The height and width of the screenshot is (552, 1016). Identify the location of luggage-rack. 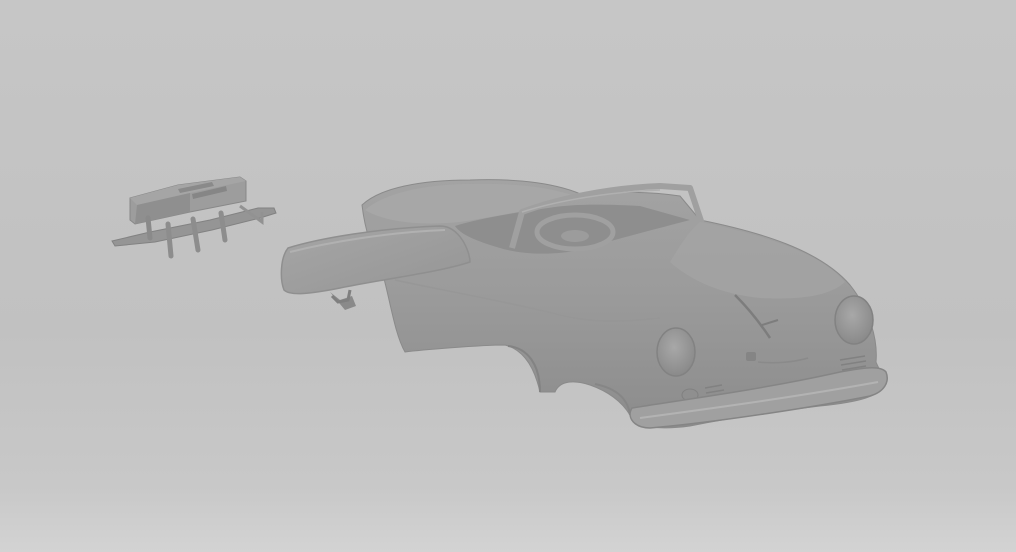
(194, 217).